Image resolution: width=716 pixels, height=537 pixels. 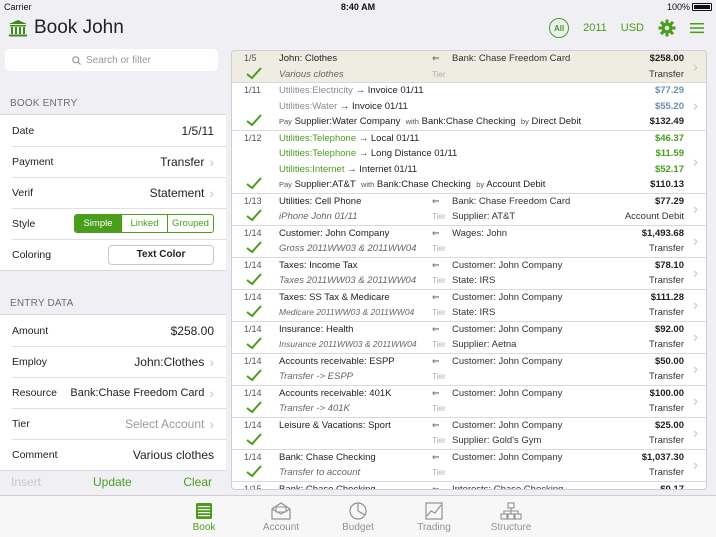 What do you see at coordinates (697, 28) in the screenshot?
I see `menu-icon` at bounding box center [697, 28].